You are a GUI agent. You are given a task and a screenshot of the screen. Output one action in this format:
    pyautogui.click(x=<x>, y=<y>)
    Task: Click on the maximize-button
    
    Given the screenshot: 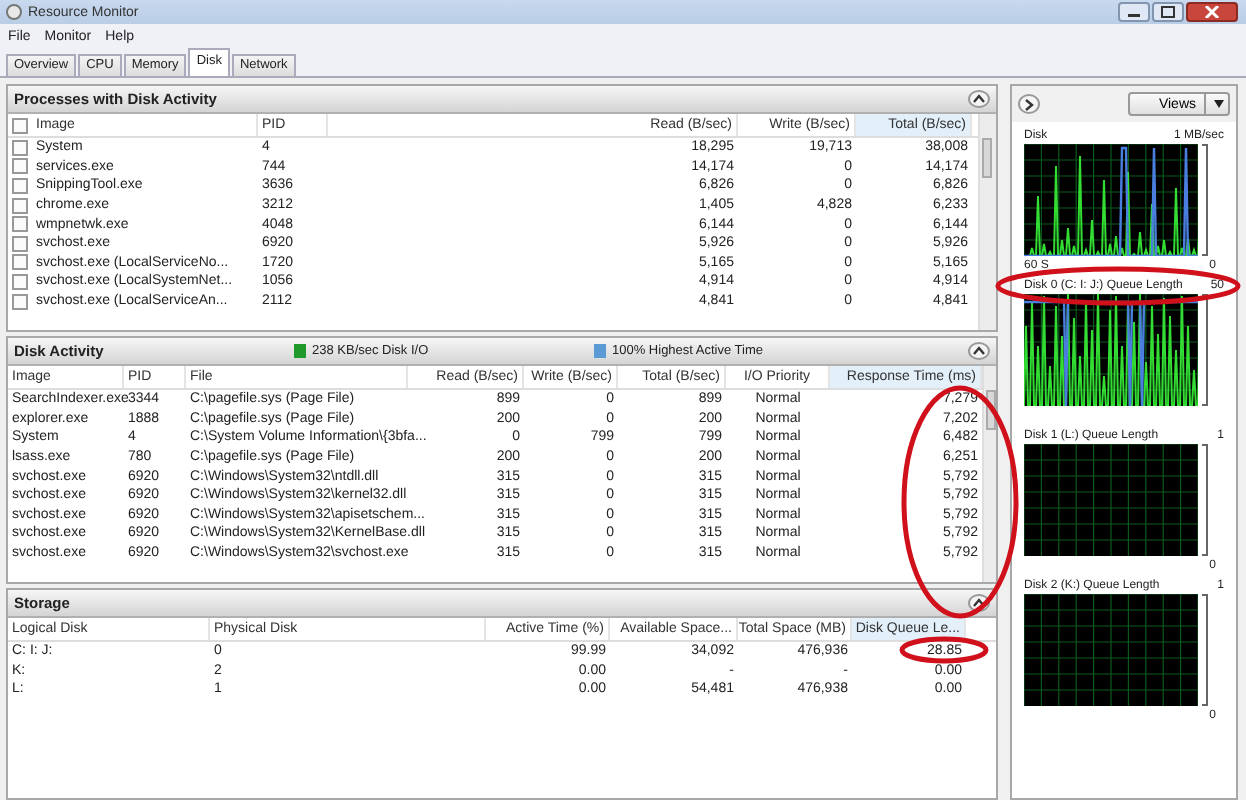 What is the action you would take?
    pyautogui.click(x=1168, y=12)
    